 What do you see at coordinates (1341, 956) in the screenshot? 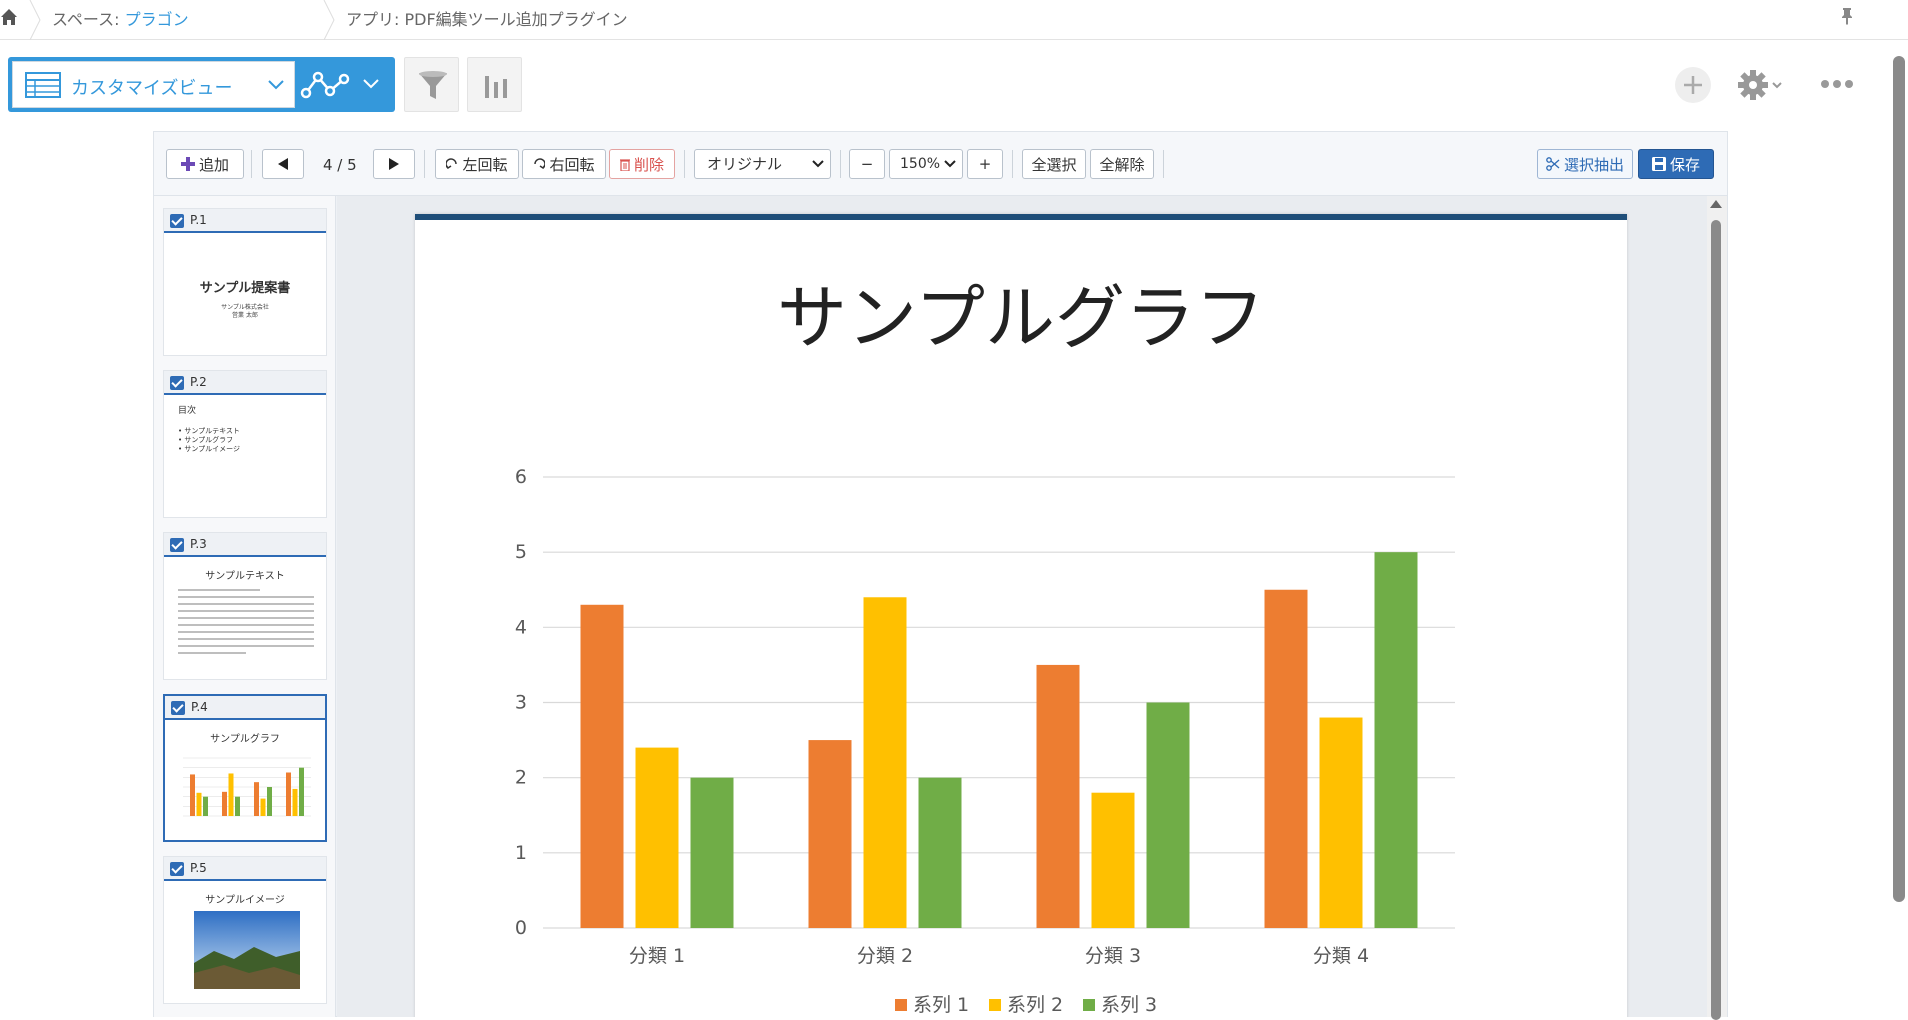
I see `x-tick-label: 分類 4` at bounding box center [1341, 956].